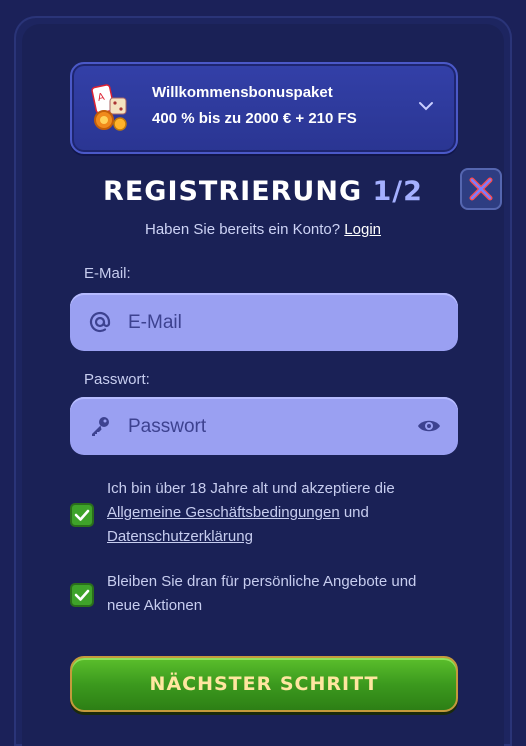 This screenshot has height=746, width=526. Describe the element at coordinates (481, 191) in the screenshot. I see `close-icon` at that location.